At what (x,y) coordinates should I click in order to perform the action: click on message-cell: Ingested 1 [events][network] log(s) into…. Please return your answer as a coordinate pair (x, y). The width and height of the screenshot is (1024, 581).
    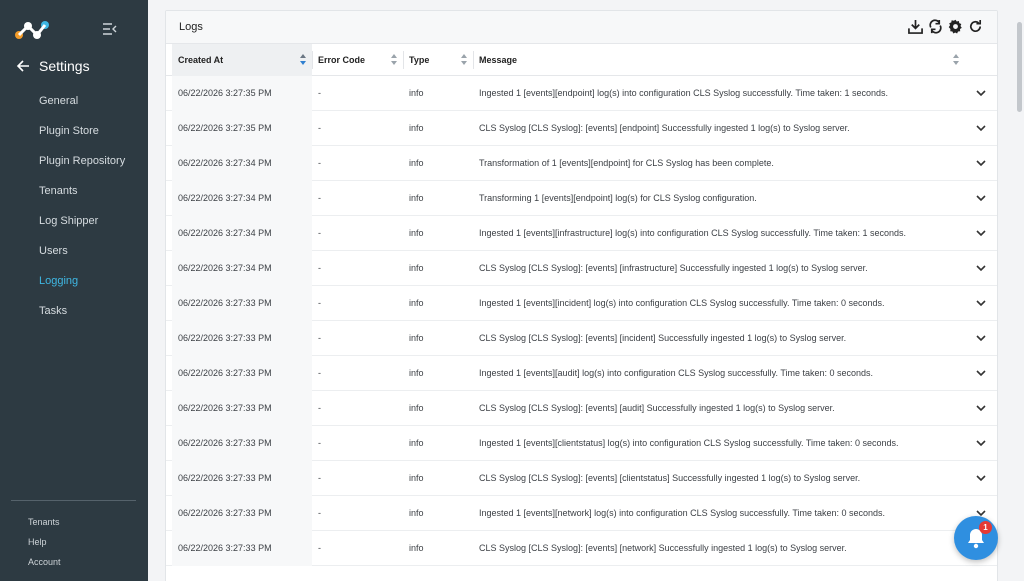
    Looking at the image, I should click on (682, 513).